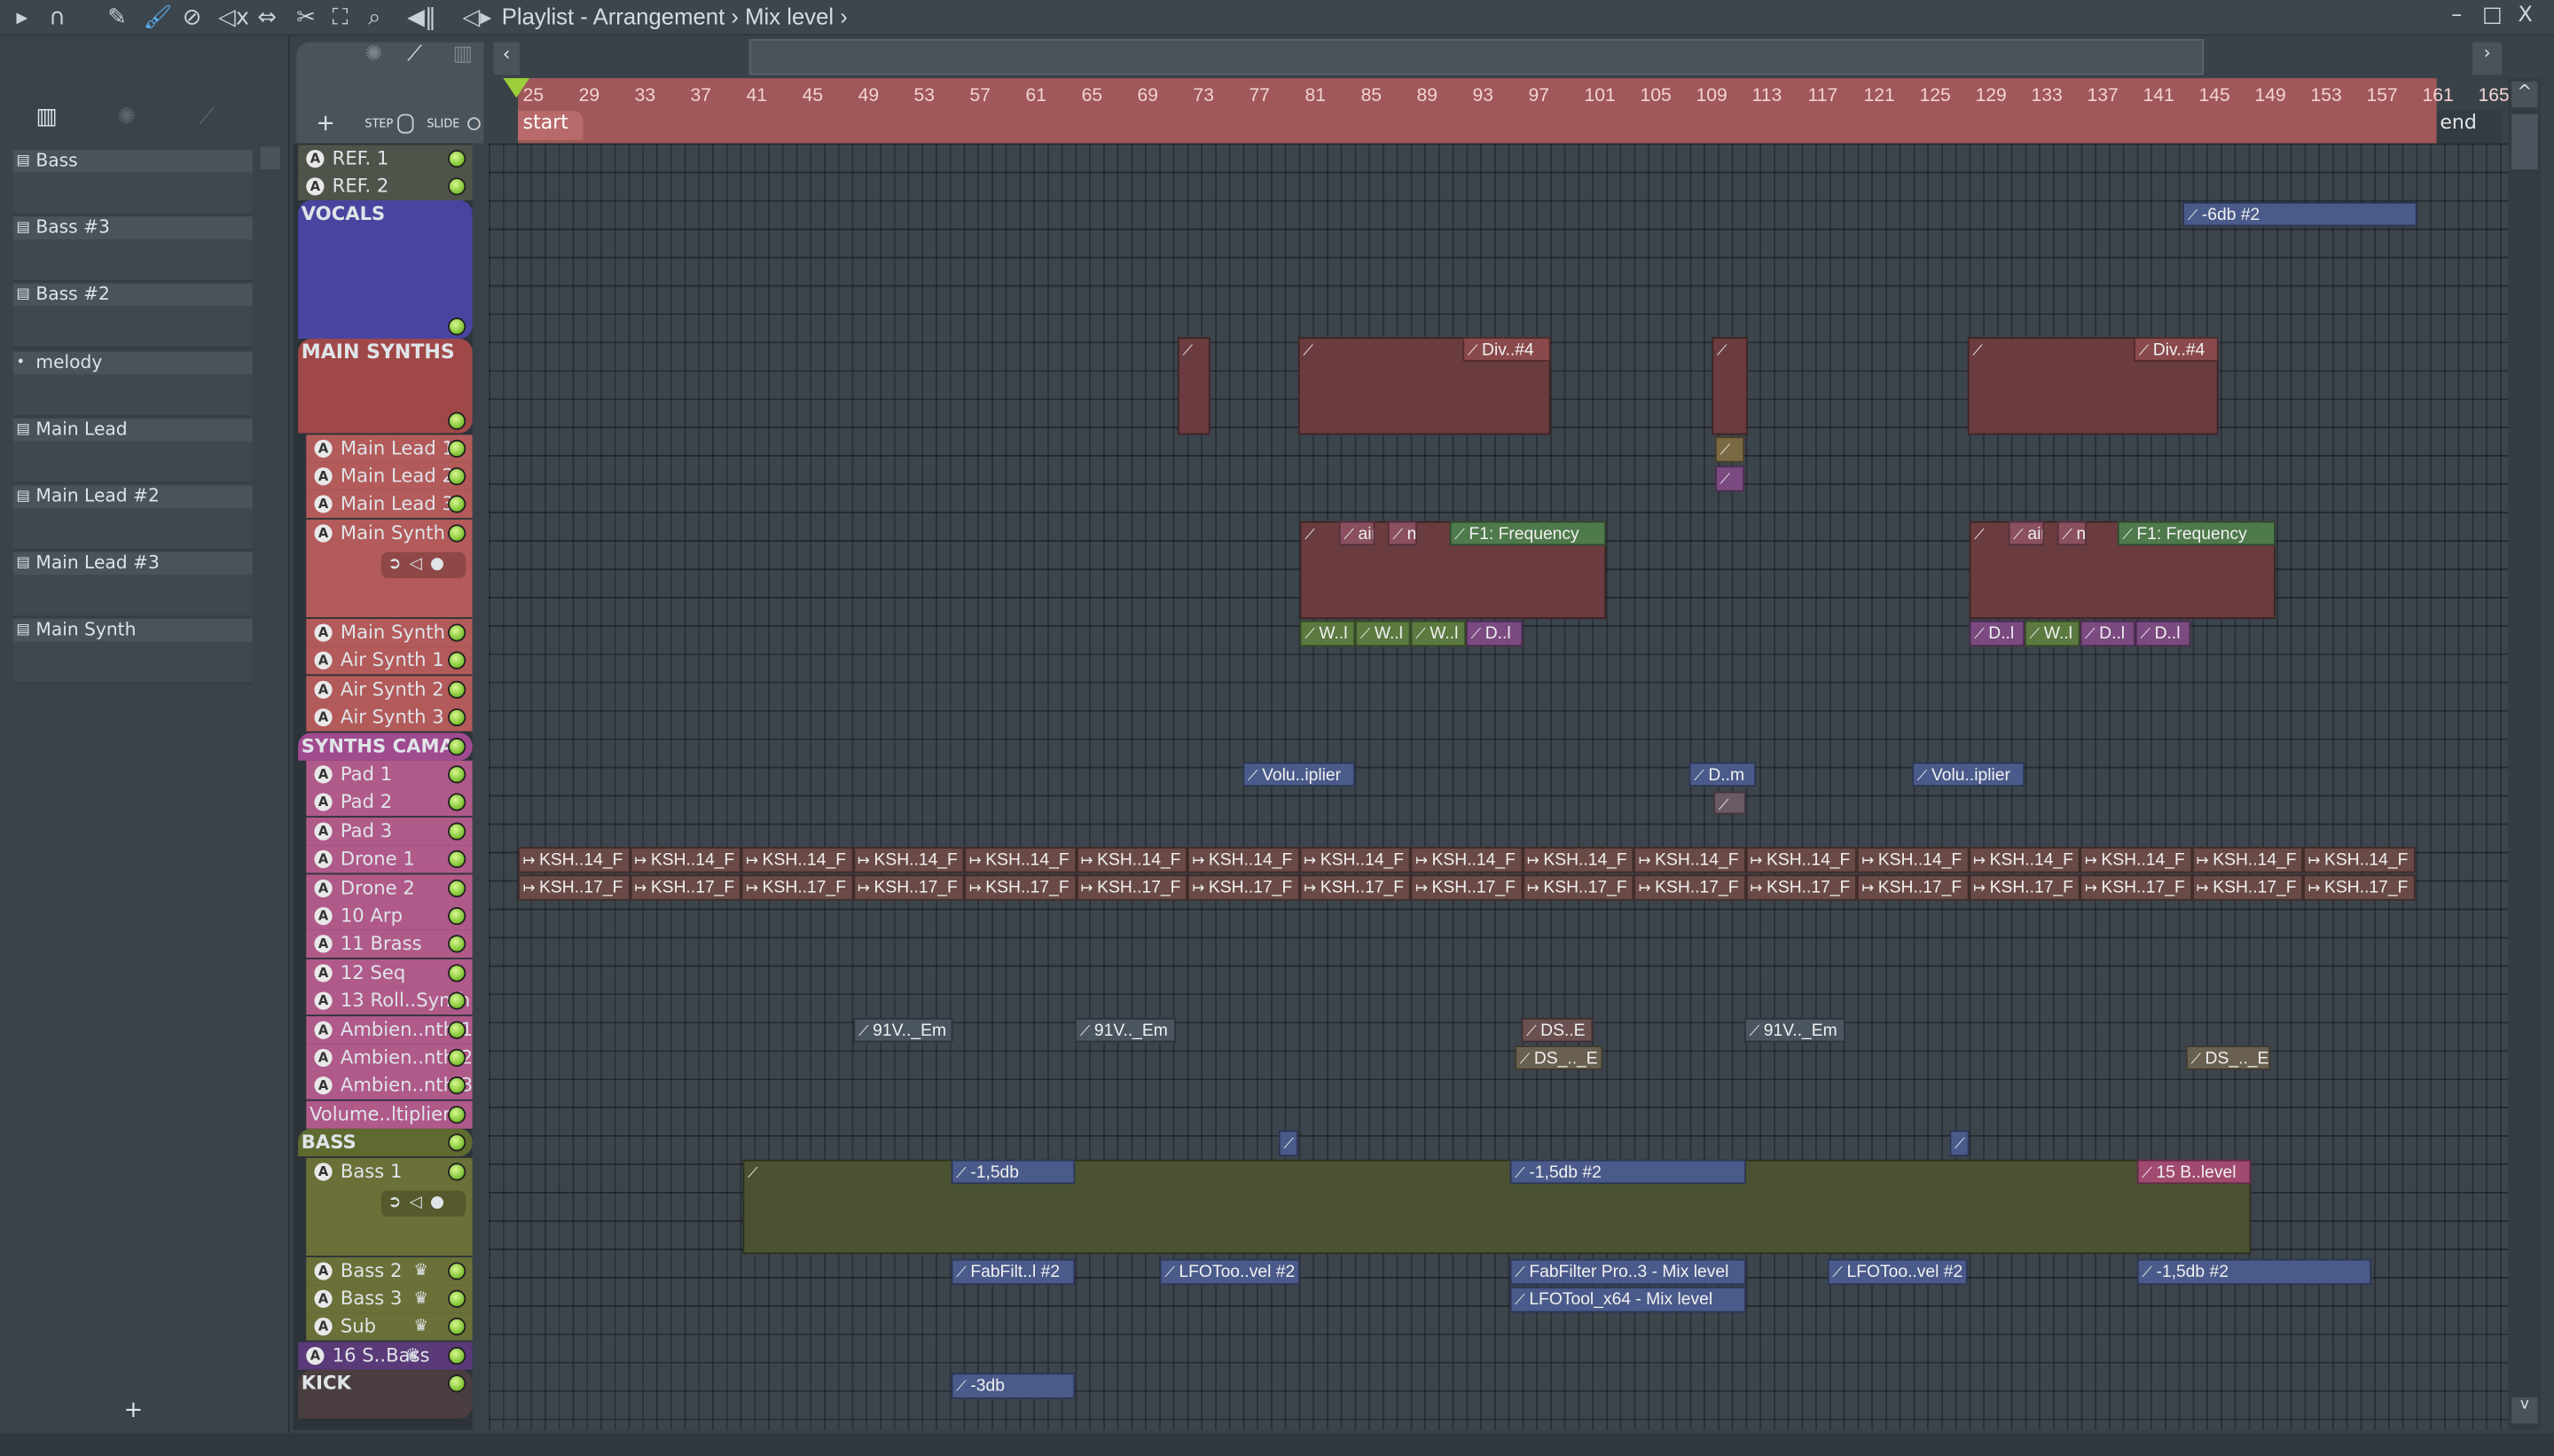 The width and height of the screenshot is (2554, 1456). Describe the element at coordinates (132, 296) in the screenshot. I see `browser-item: ▤ Bass #2` at that location.